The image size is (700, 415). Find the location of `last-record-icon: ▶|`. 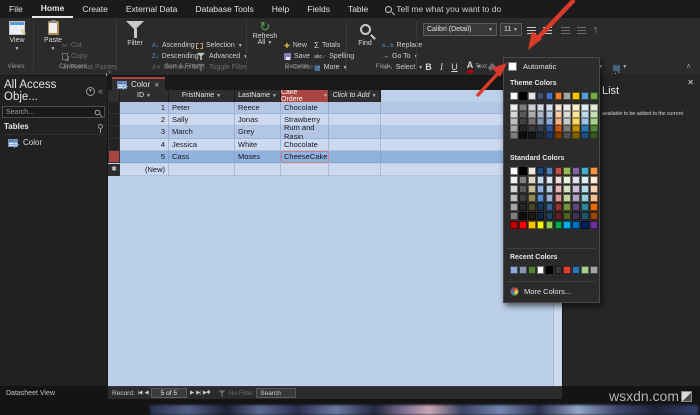

last-record-icon: ▶| is located at coordinates (198, 393).